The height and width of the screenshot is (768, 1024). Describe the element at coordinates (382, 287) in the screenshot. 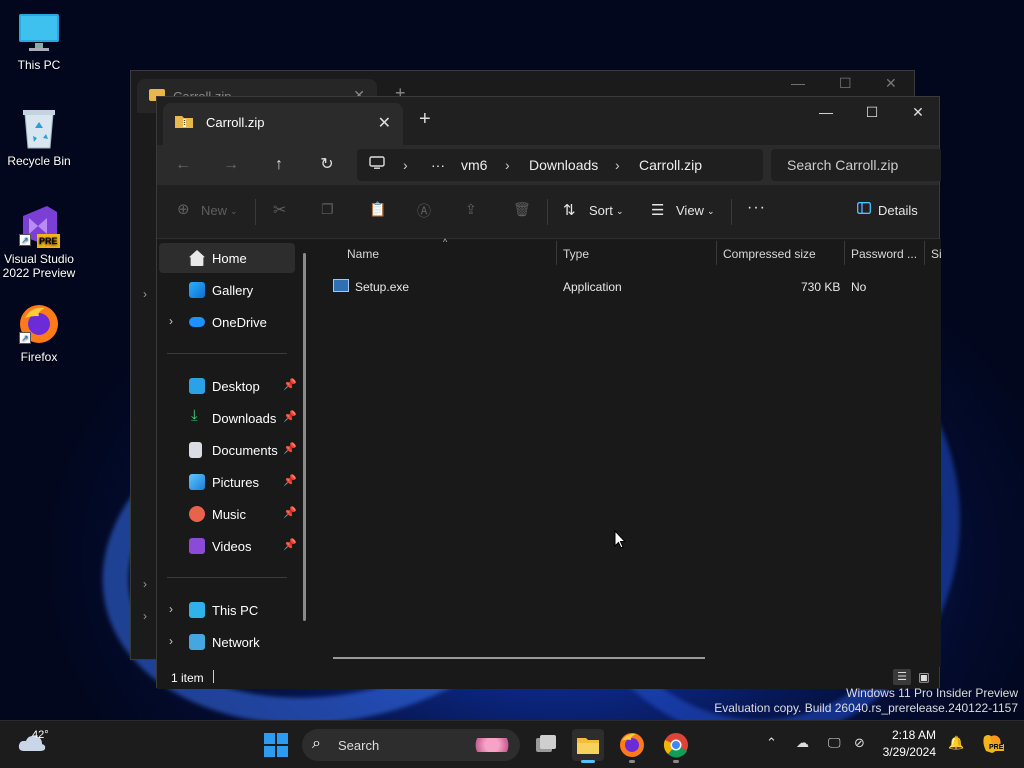

I see `file-name: Setup.exe` at that location.